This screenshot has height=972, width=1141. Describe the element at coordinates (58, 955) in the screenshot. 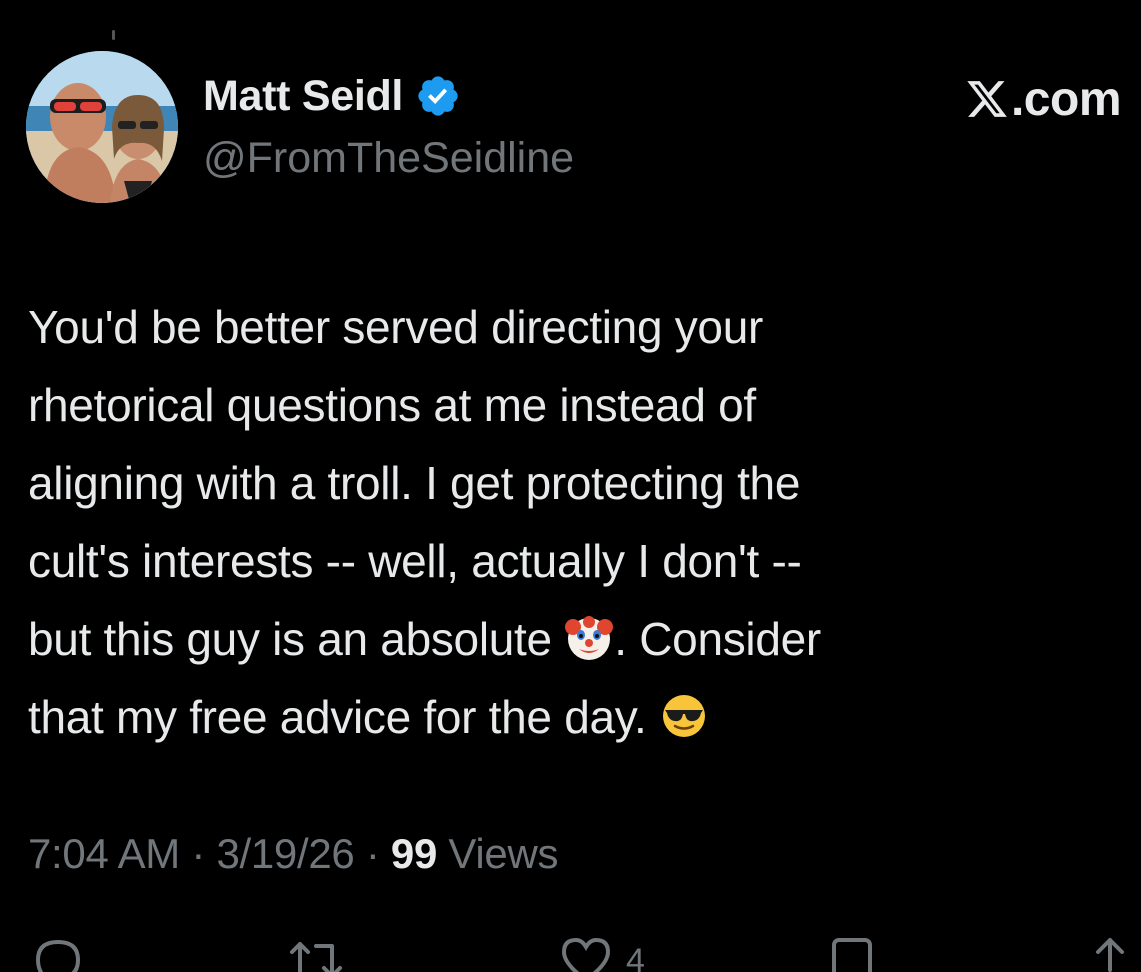

I see `reply-icon` at that location.